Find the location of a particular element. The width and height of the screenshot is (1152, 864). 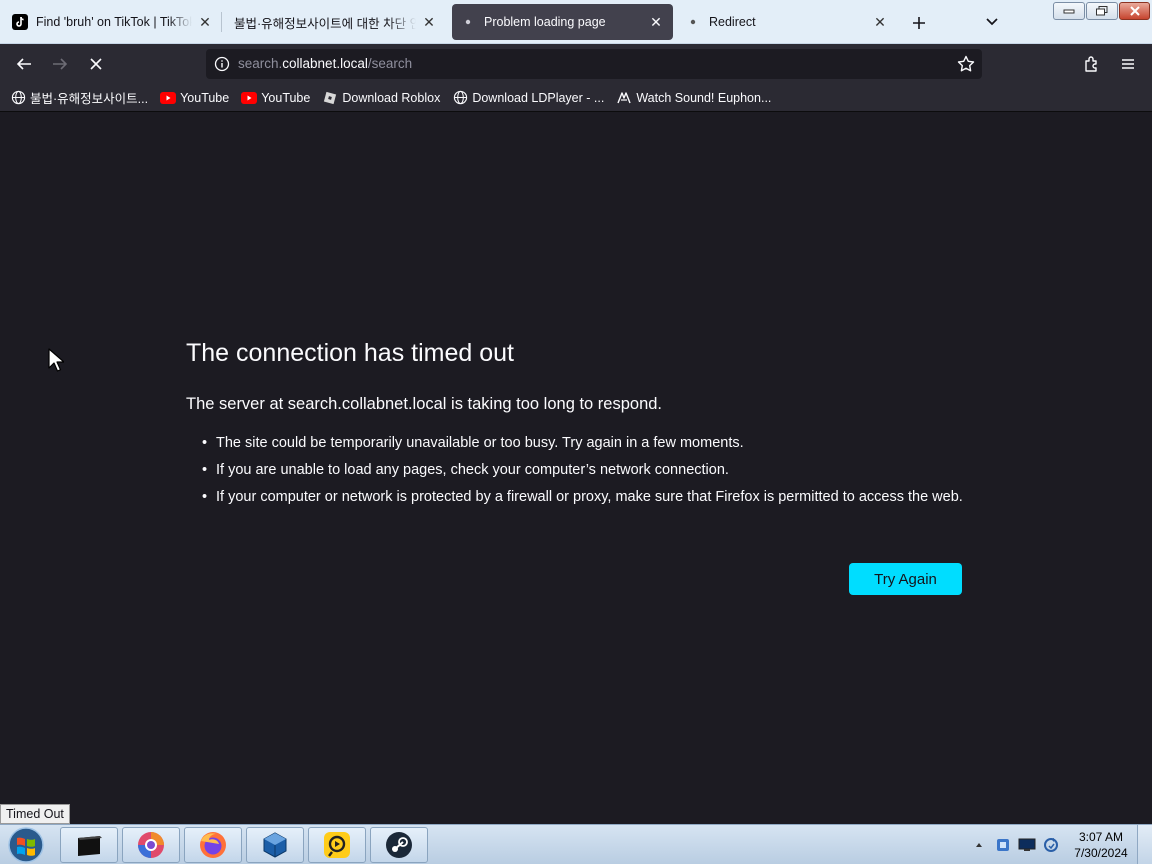

chrome-like-icon is located at coordinates (151, 845).